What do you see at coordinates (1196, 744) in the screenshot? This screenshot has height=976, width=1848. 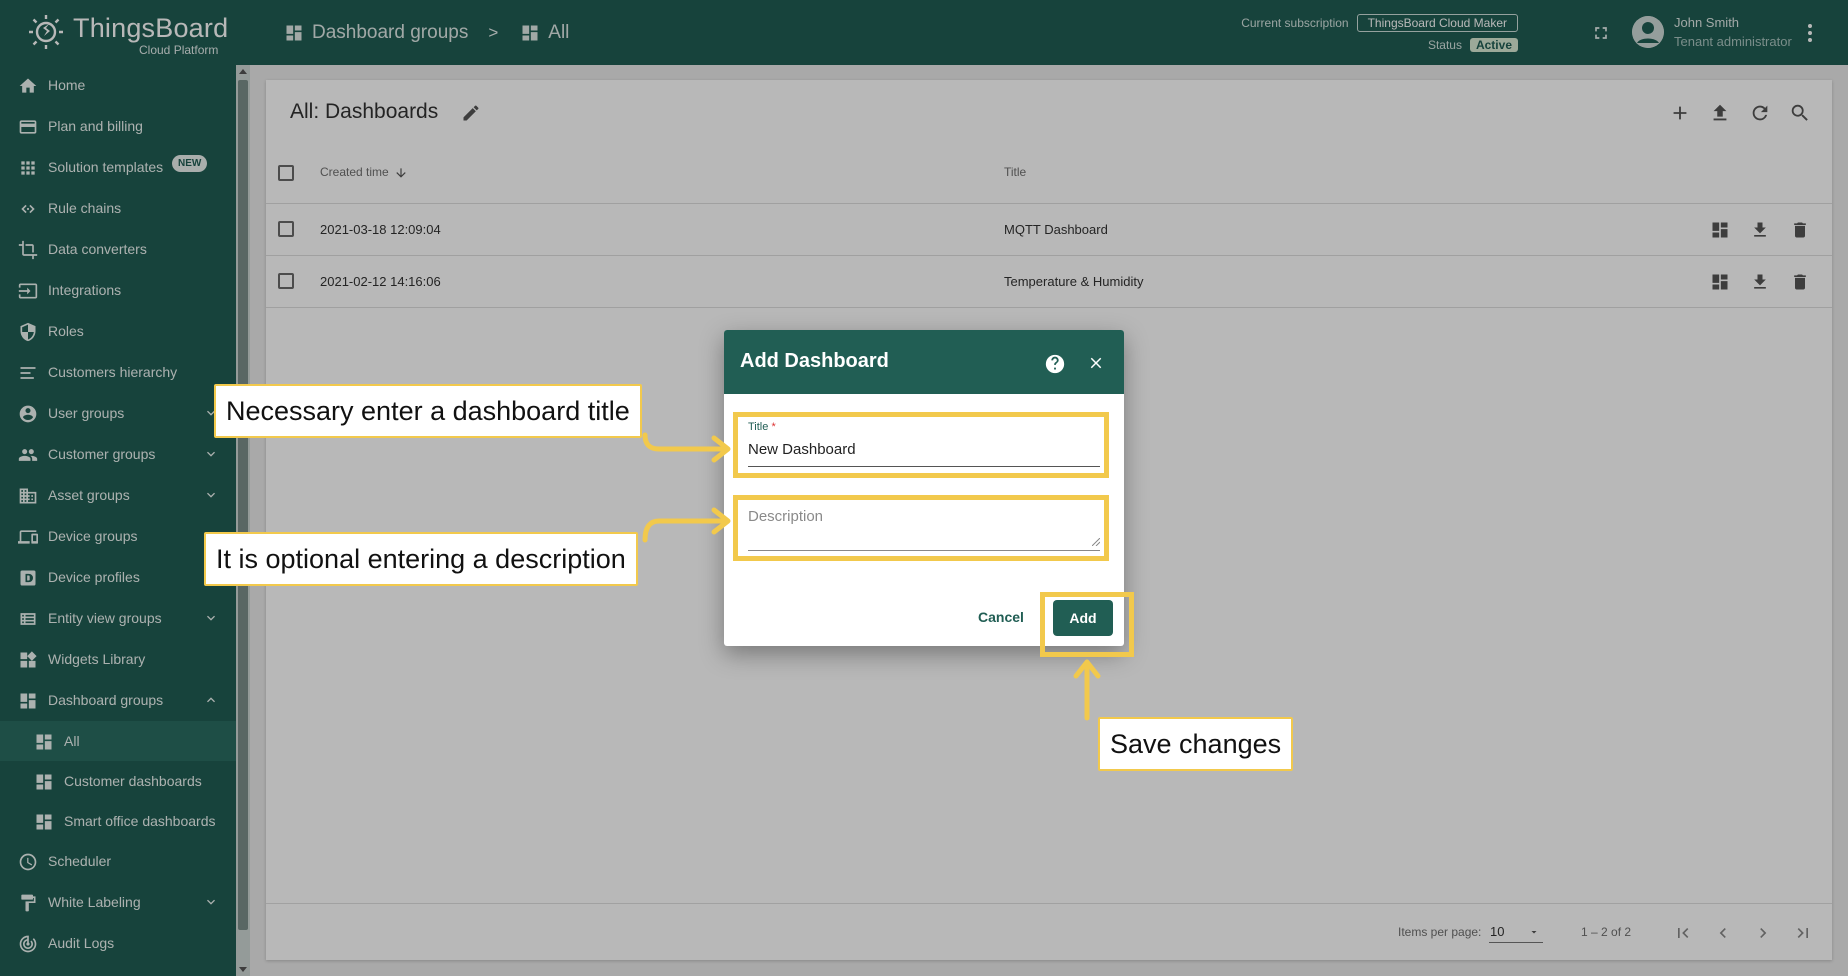 I see `save-annotation-callout: Save changes` at bounding box center [1196, 744].